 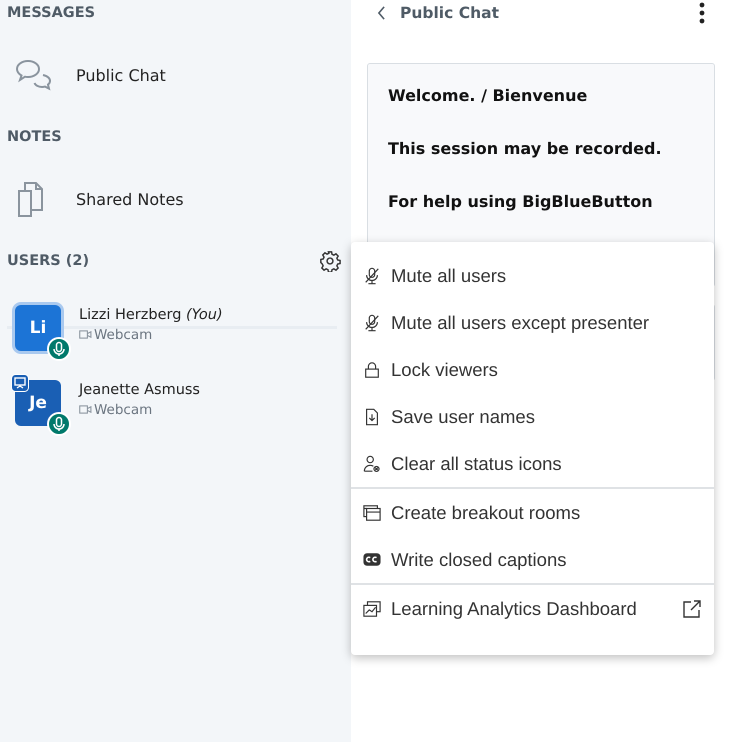 I want to click on user-avatar: Li, so click(x=38, y=327).